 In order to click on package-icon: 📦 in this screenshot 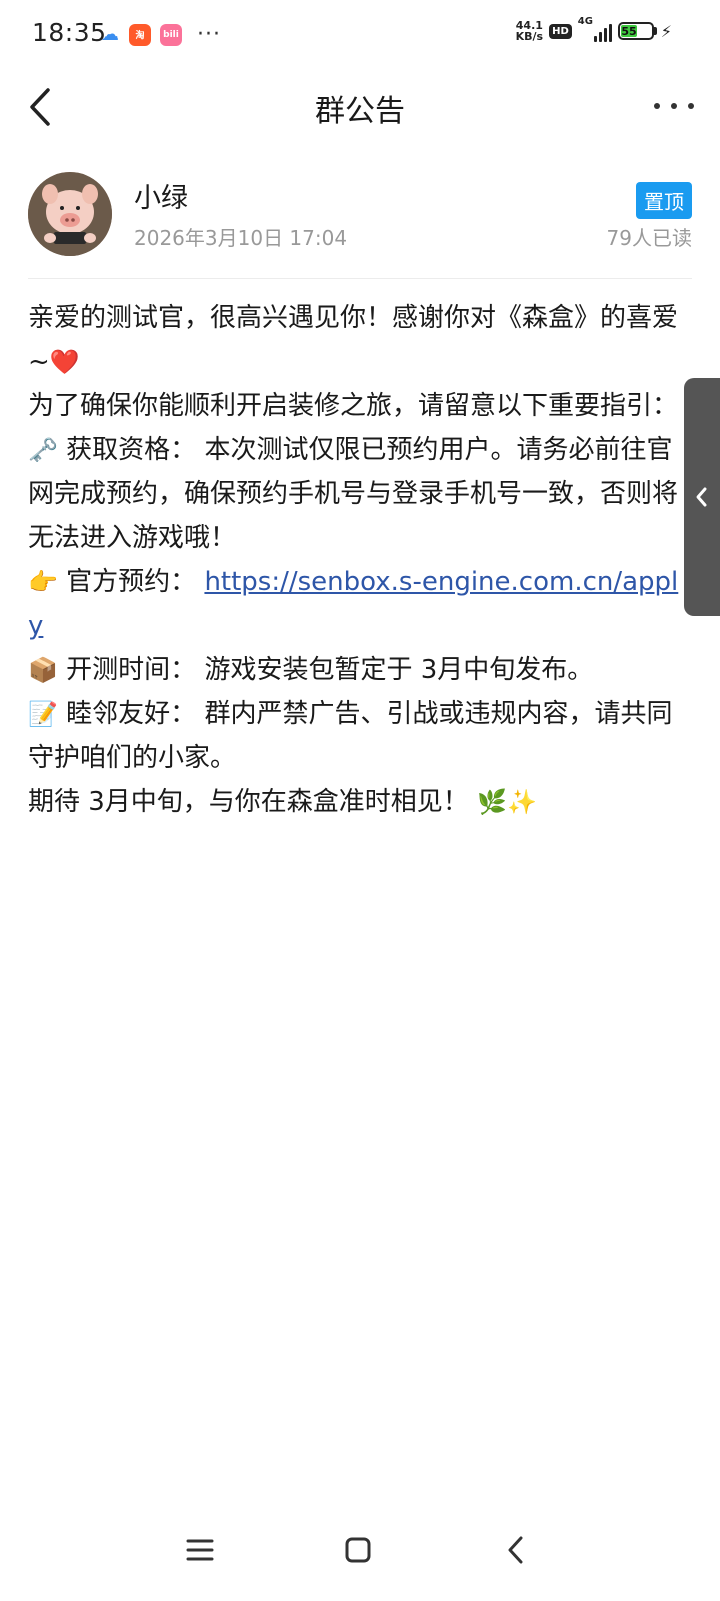, I will do `click(43, 670)`.